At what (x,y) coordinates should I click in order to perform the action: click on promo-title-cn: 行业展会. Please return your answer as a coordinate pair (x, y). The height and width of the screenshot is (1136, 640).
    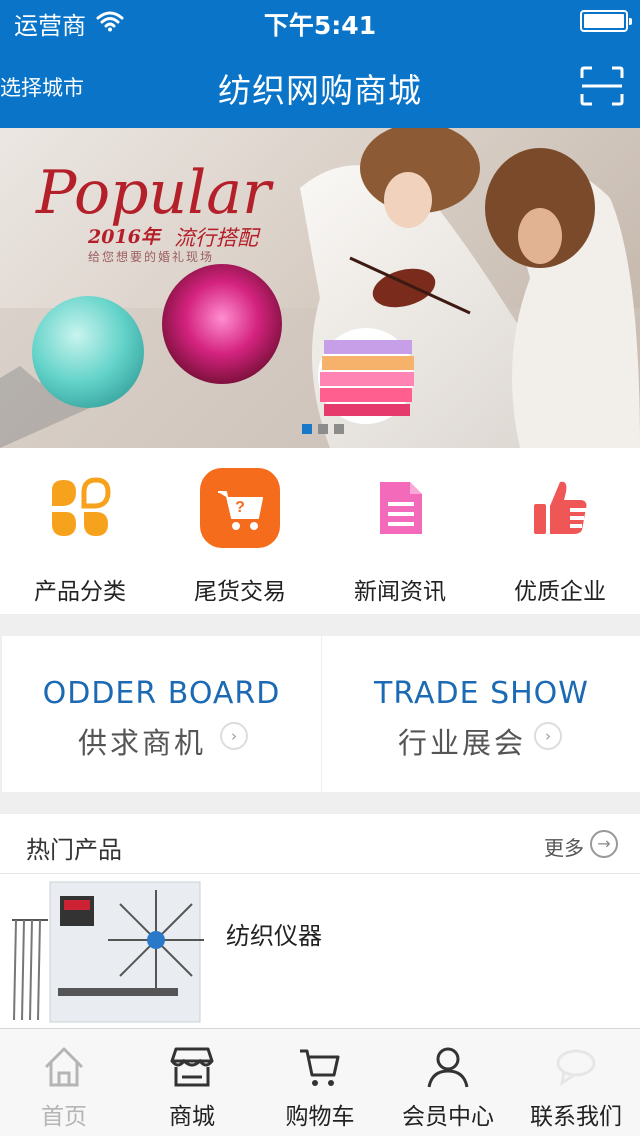
    Looking at the image, I should click on (462, 743).